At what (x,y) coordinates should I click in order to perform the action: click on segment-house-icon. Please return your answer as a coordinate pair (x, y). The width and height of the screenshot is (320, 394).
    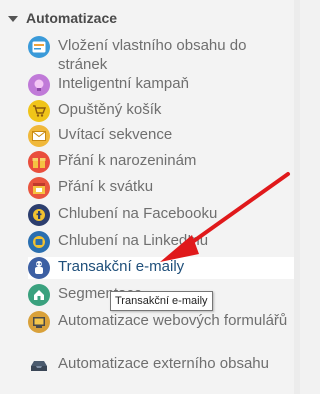
    Looking at the image, I should click on (39, 295).